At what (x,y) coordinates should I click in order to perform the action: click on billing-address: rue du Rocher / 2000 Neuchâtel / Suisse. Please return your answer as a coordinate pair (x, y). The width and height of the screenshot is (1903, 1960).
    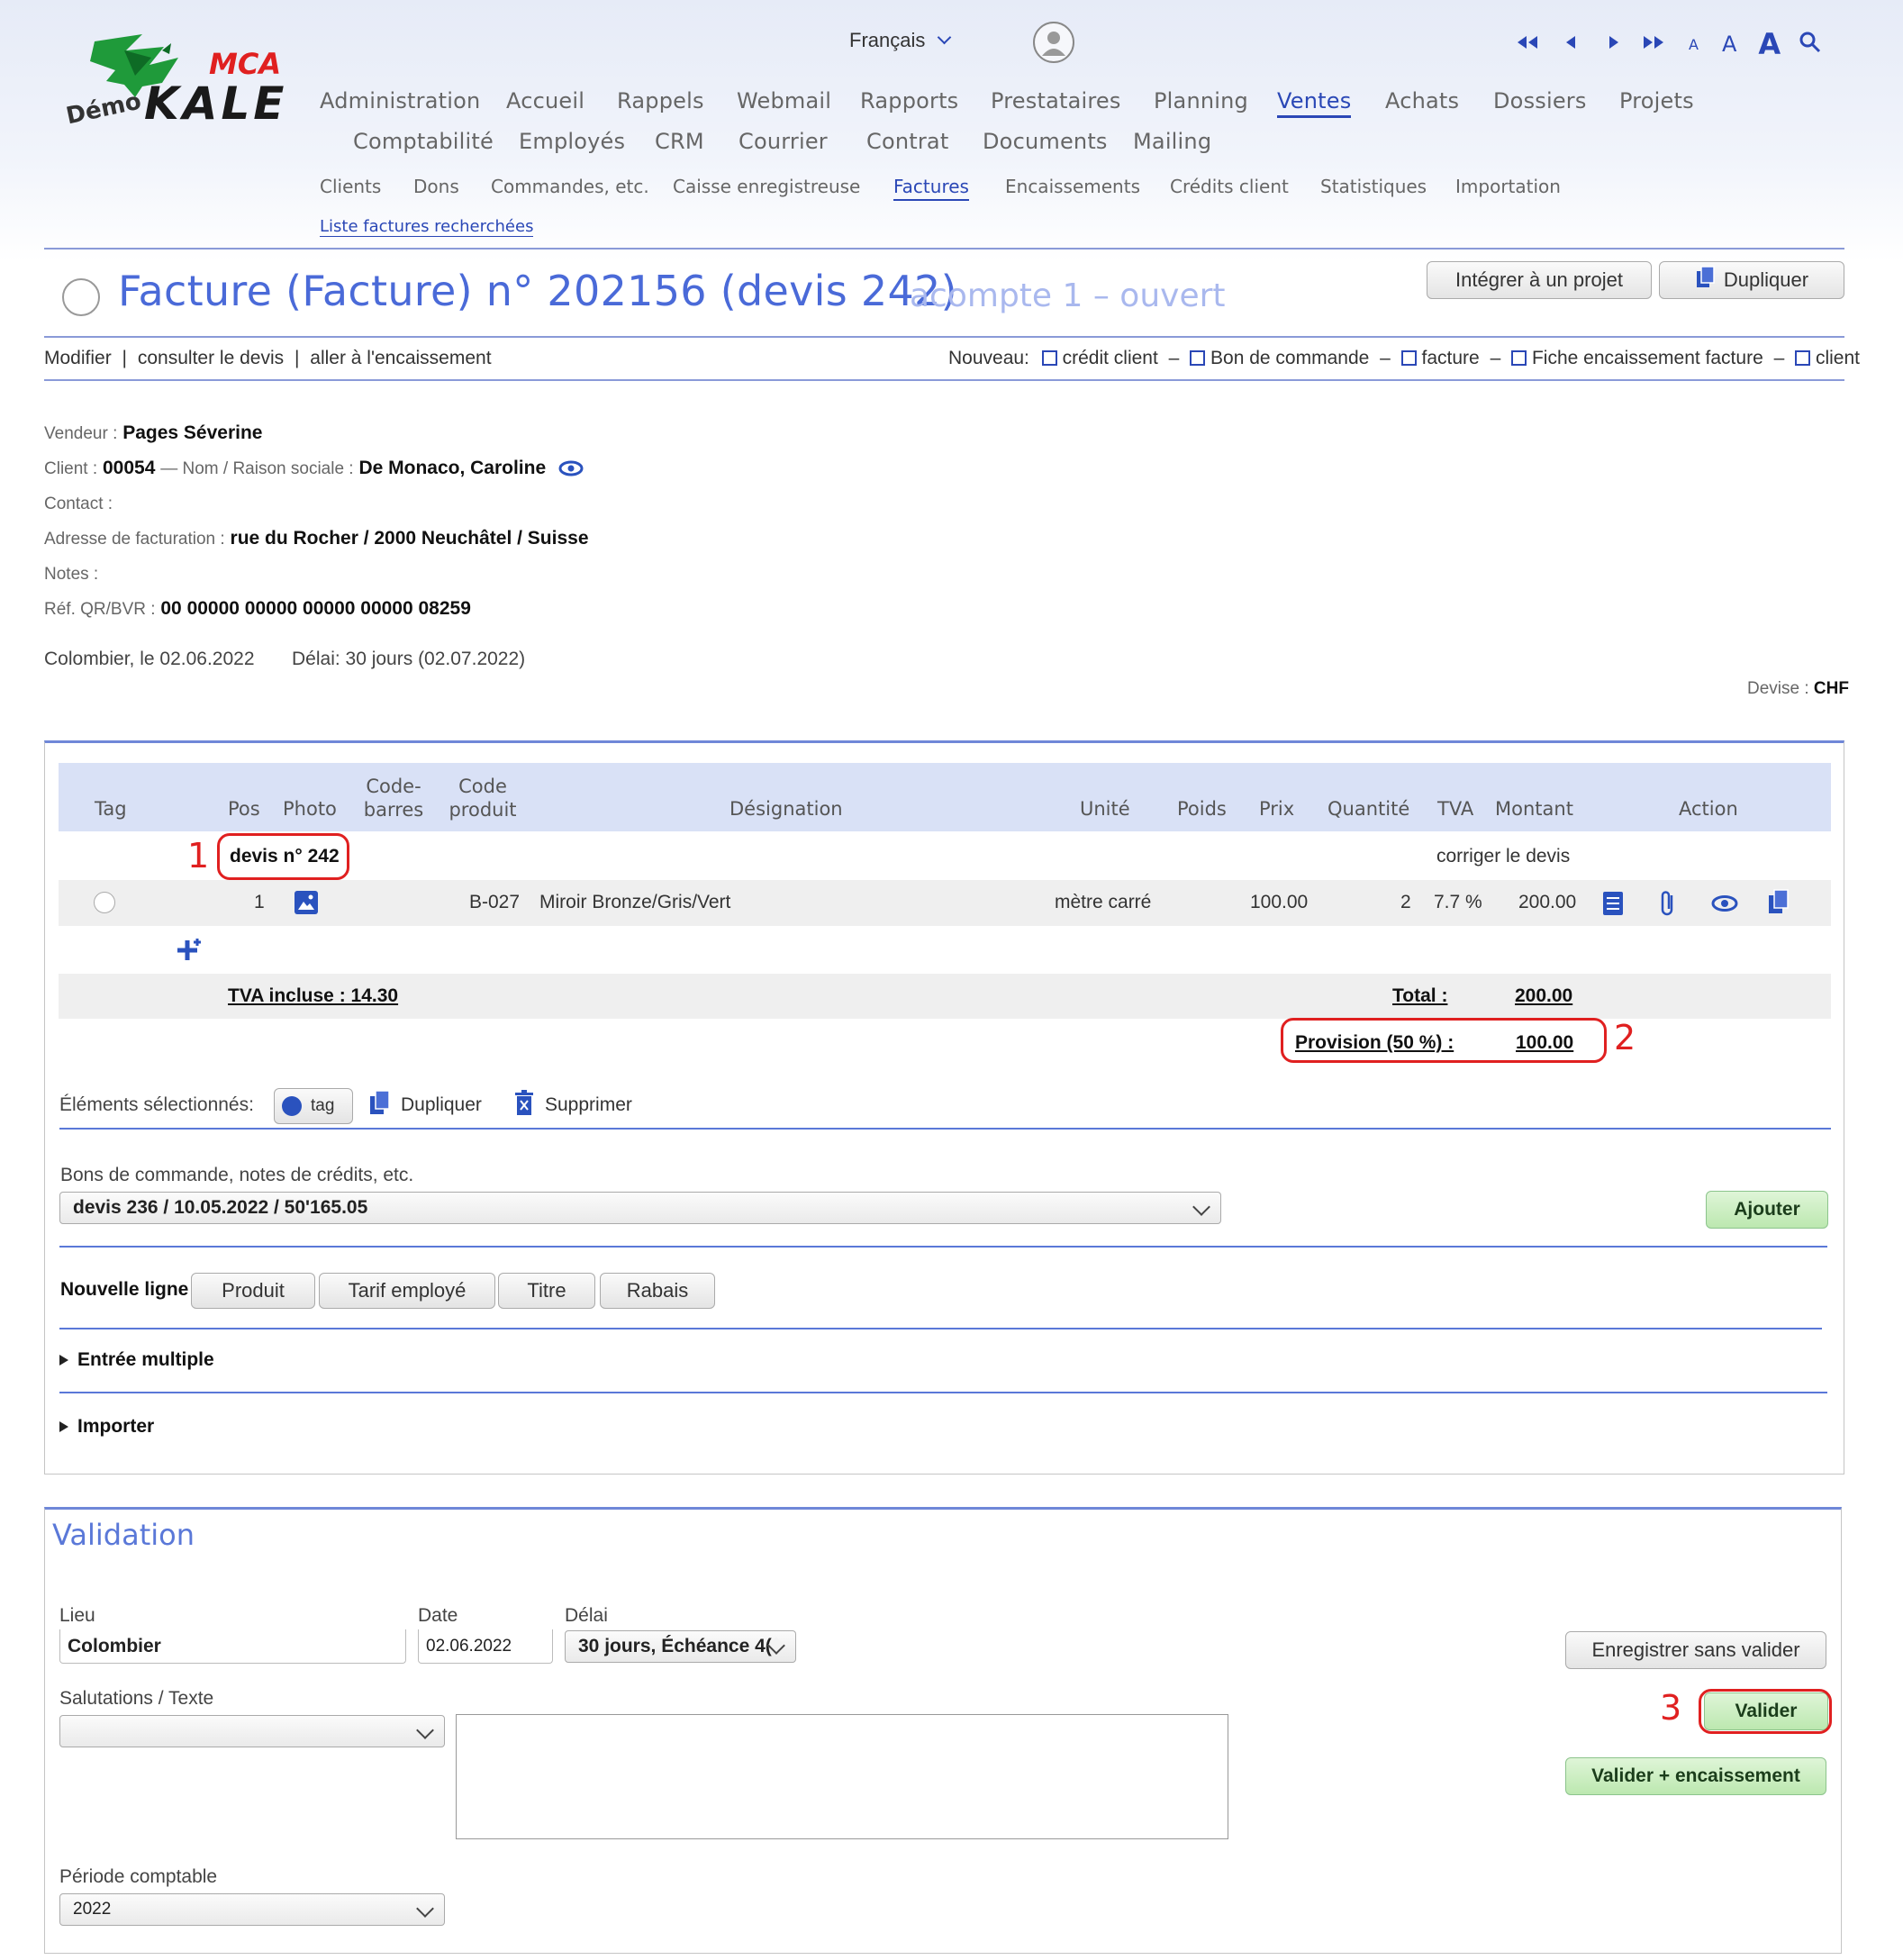
    Looking at the image, I should click on (409, 538).